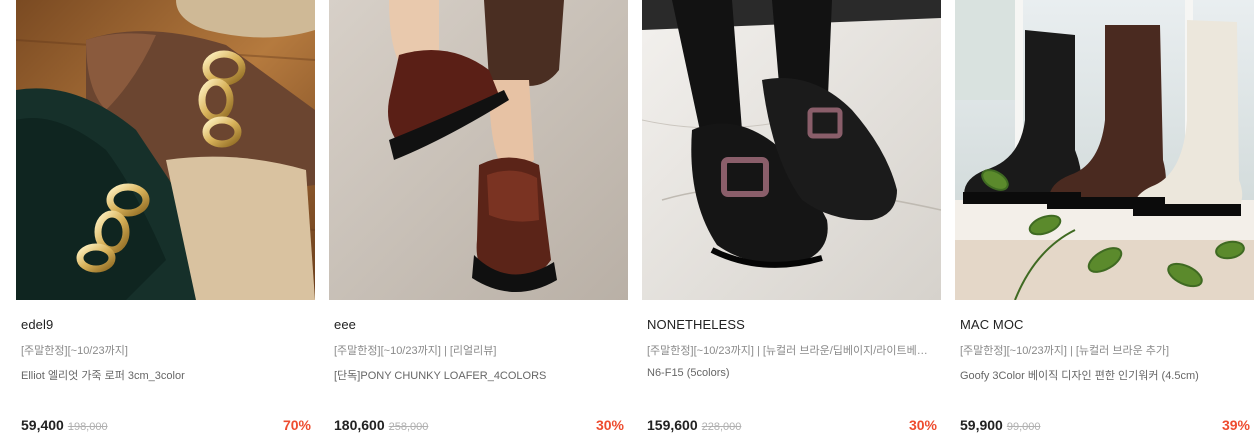  I want to click on price: 180,600 258,000, so click(381, 425).